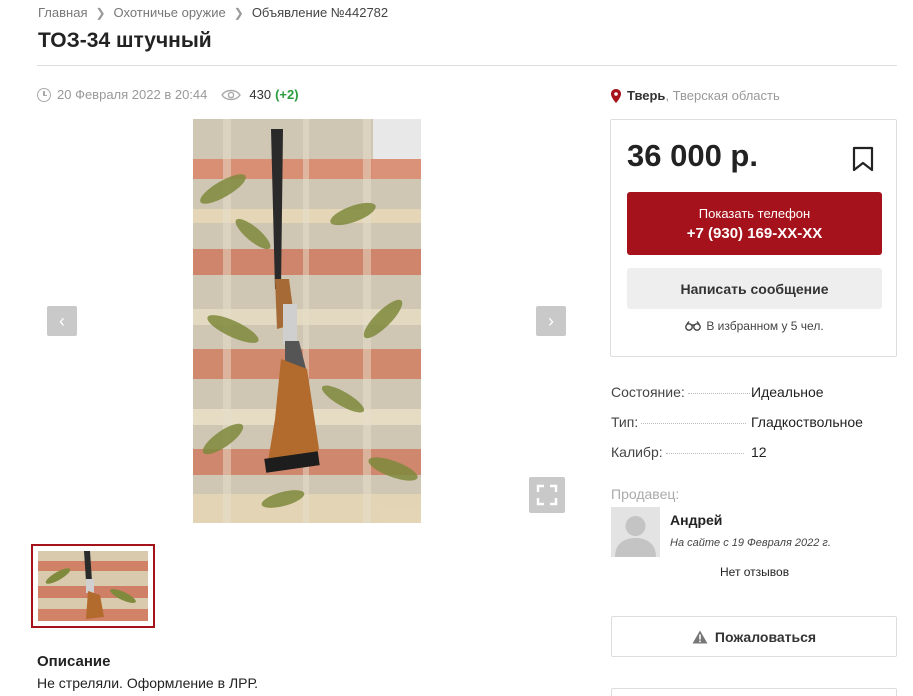 Image resolution: width=913 pixels, height=696 pixels. I want to click on gallery-next-button: ›, so click(551, 321).